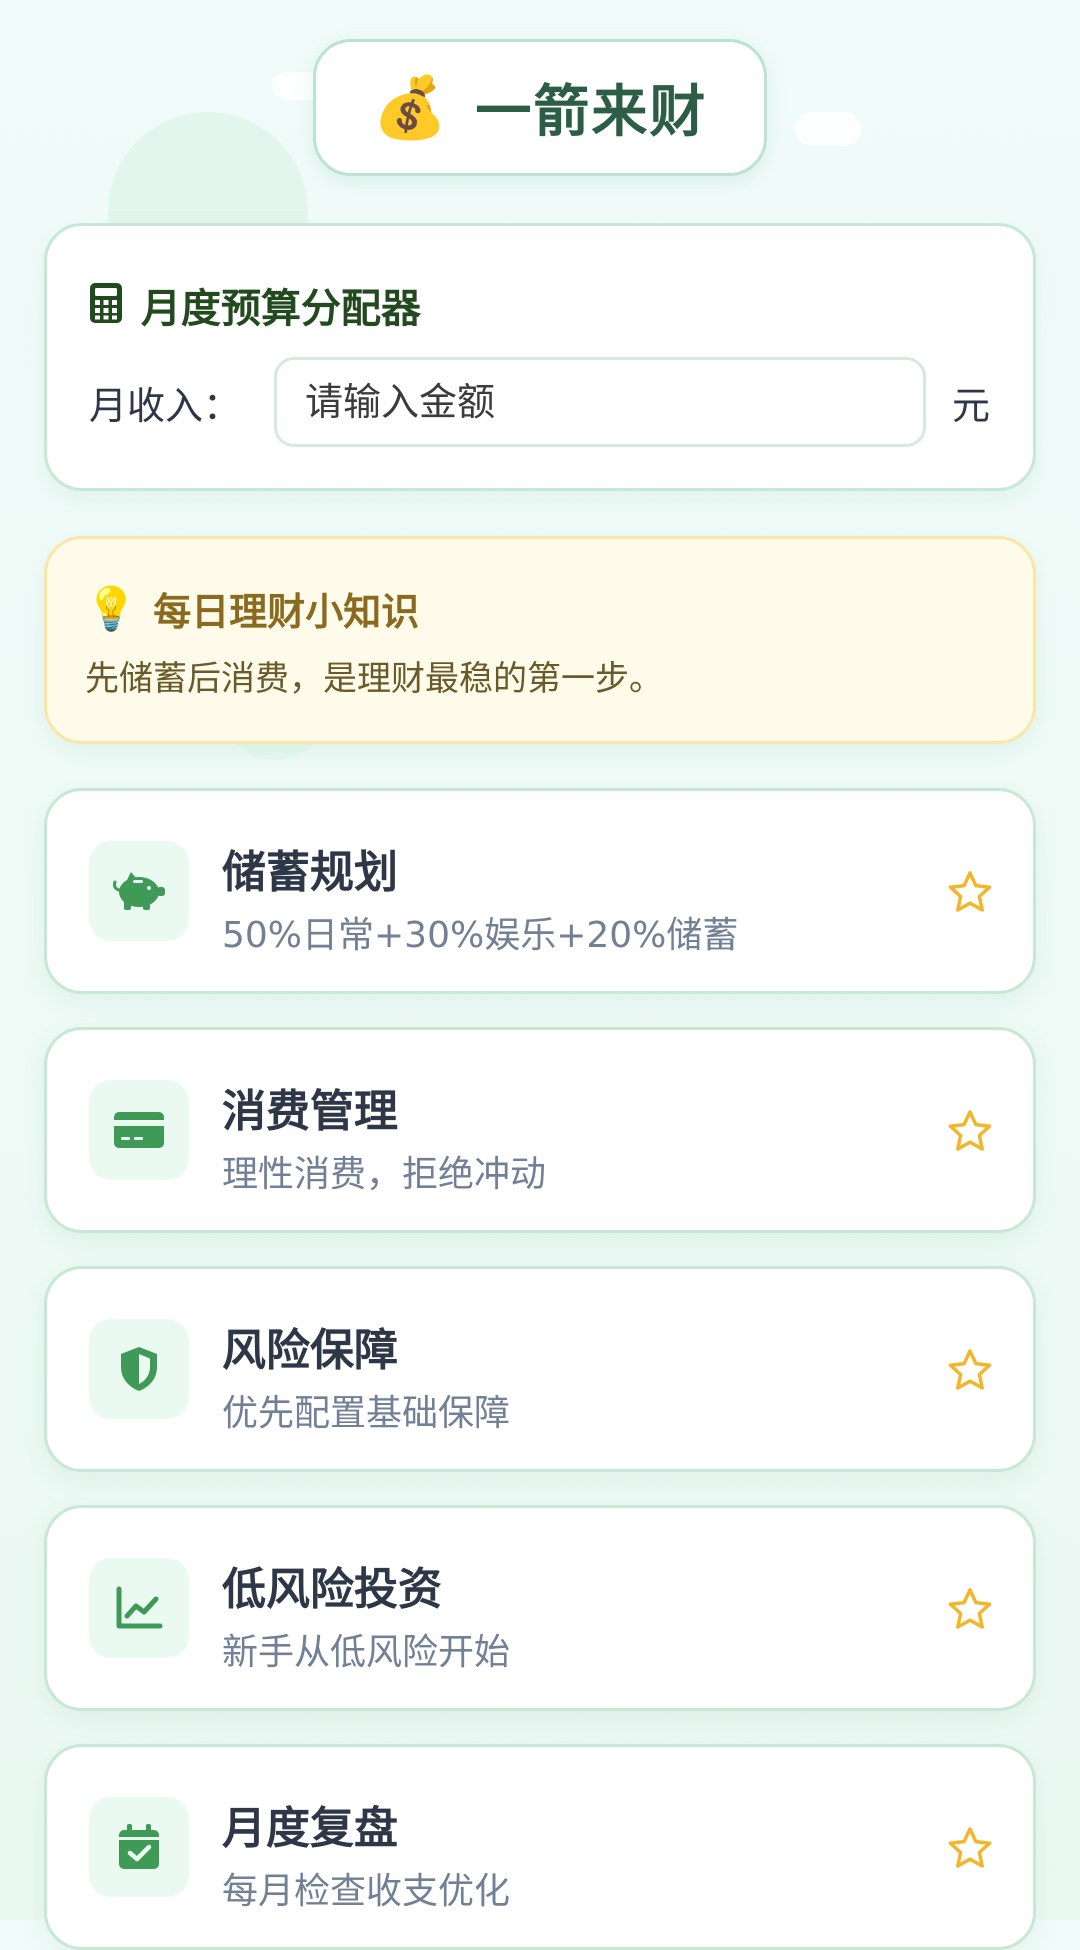 The height and width of the screenshot is (1950, 1080). What do you see at coordinates (366, 1413) in the screenshot?
I see `feature-description: 优先配置基础保障` at bounding box center [366, 1413].